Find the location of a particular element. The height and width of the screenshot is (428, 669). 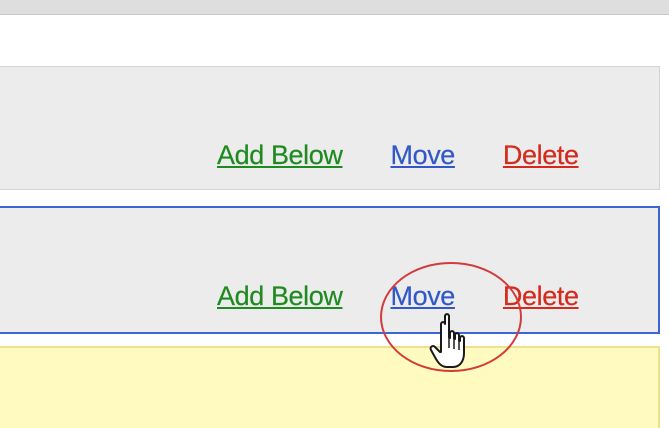

header-area is located at coordinates (334, 40).